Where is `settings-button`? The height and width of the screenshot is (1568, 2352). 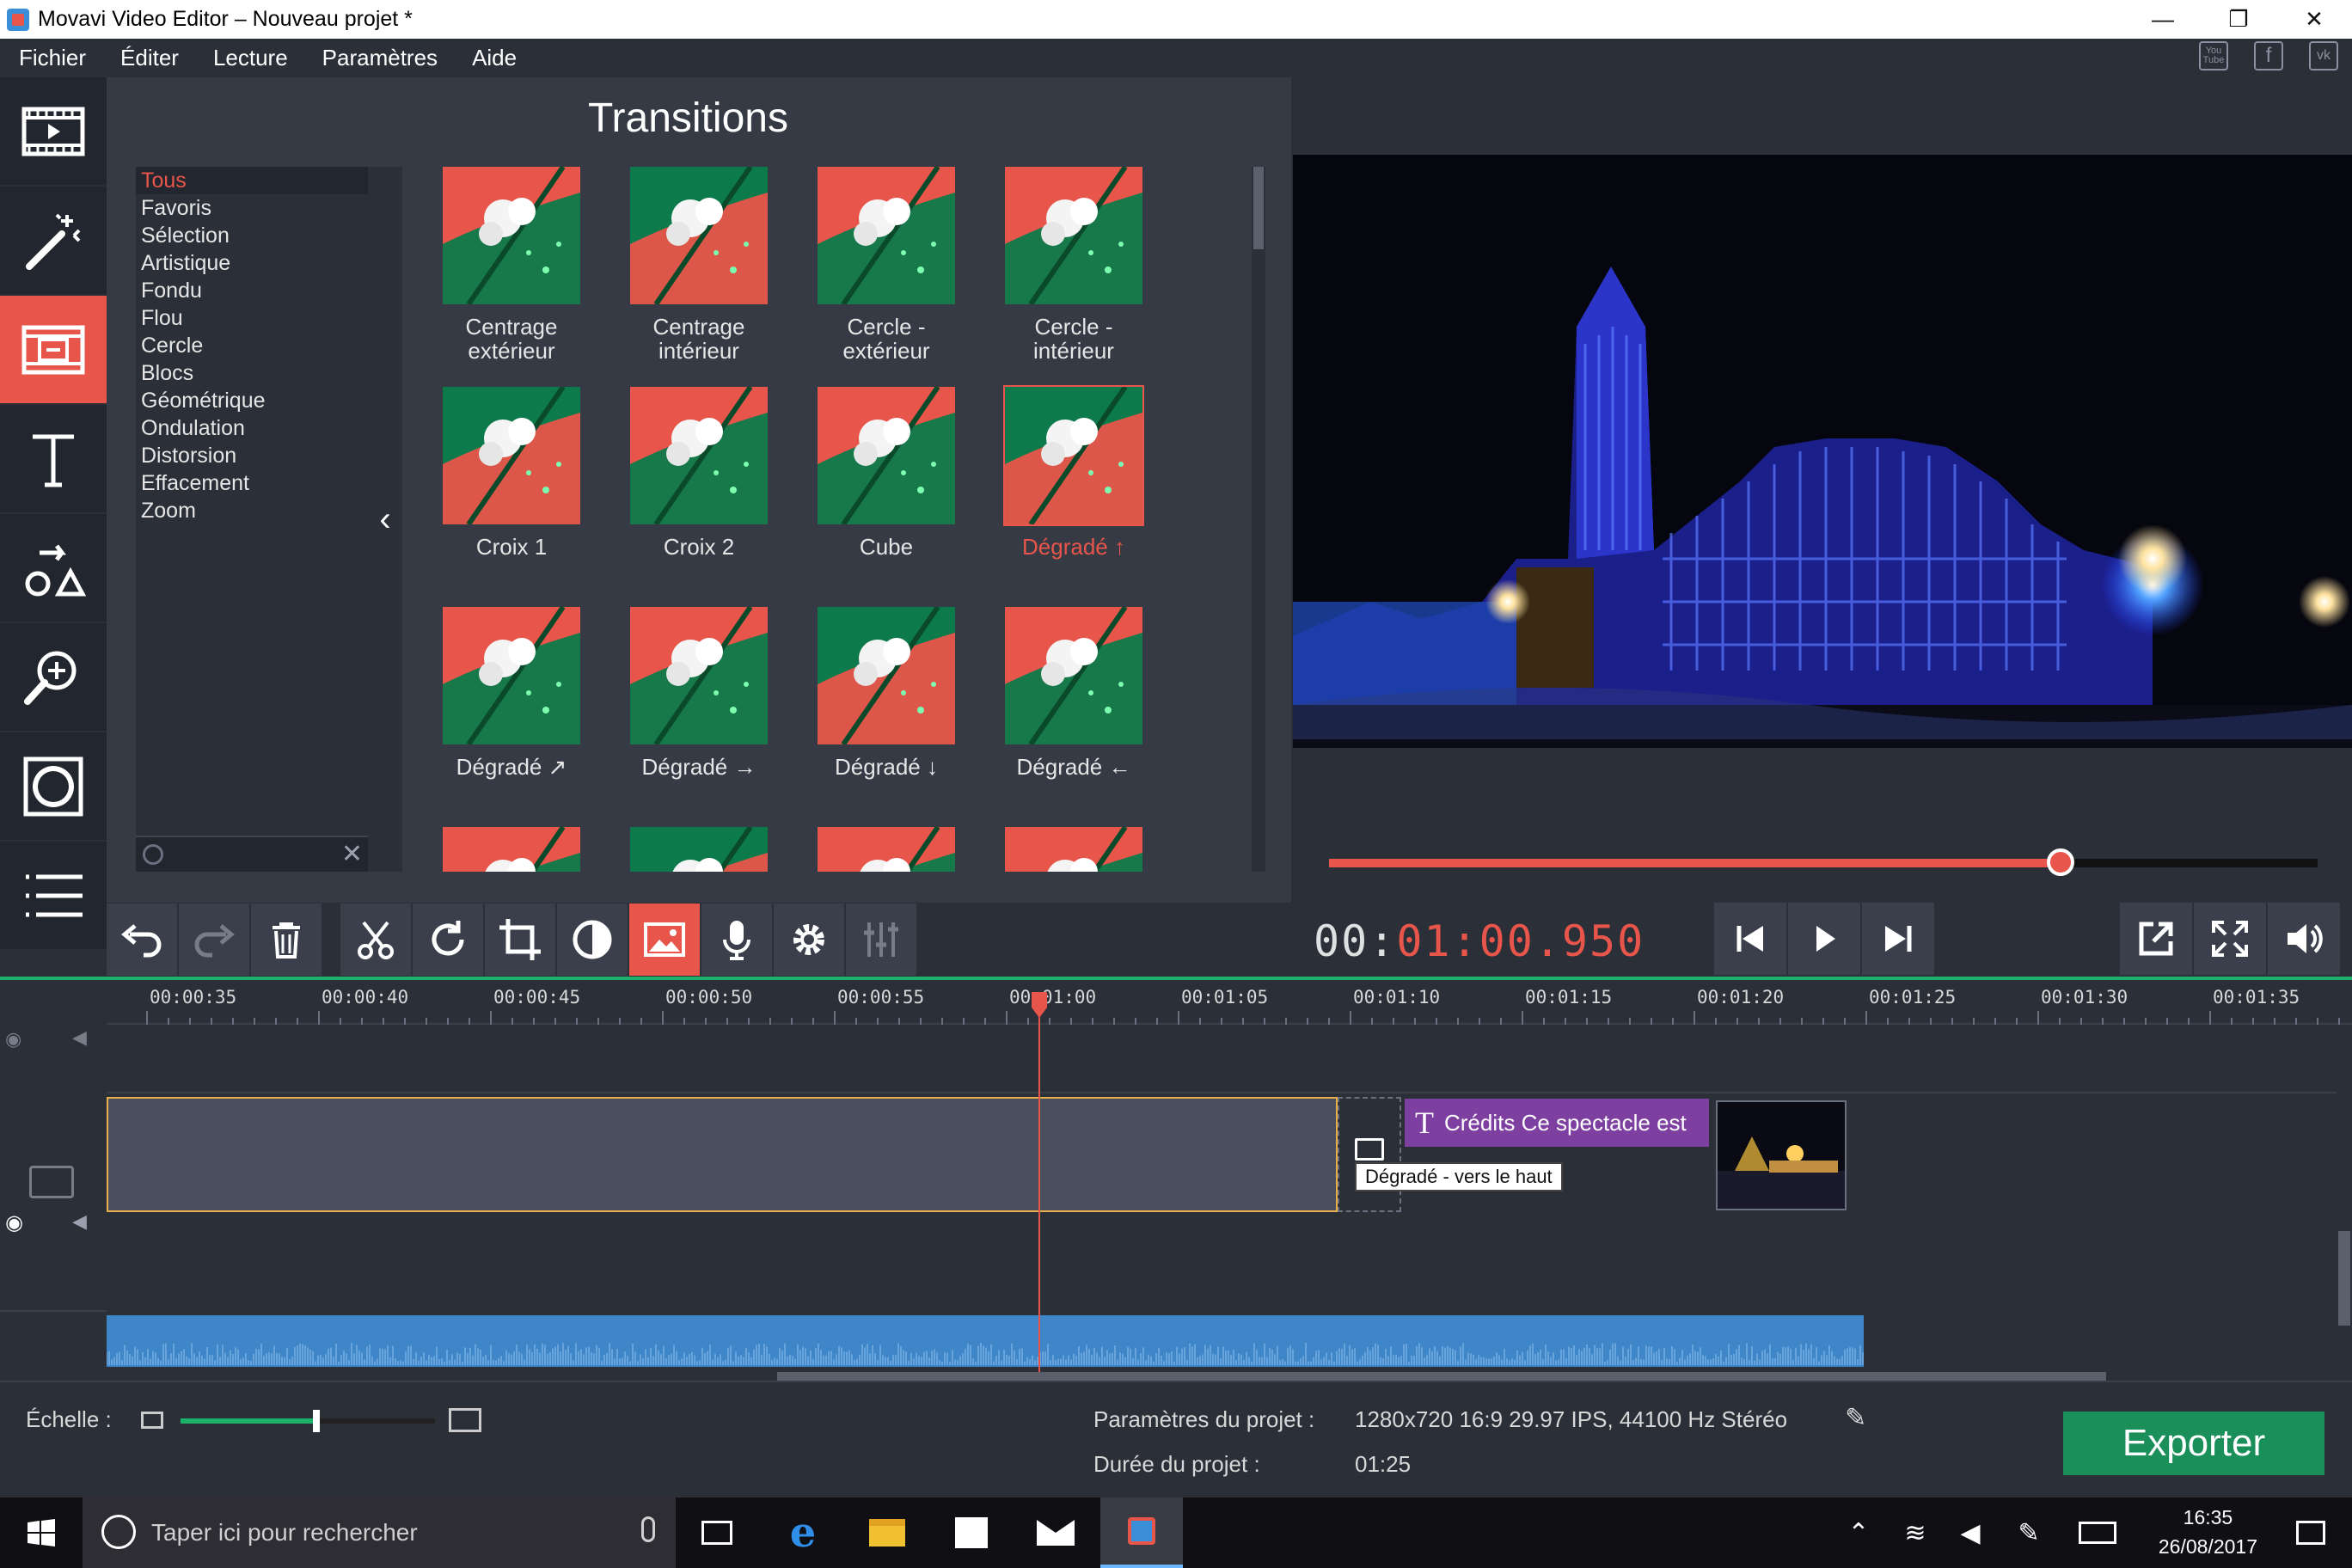 settings-button is located at coordinates (810, 939).